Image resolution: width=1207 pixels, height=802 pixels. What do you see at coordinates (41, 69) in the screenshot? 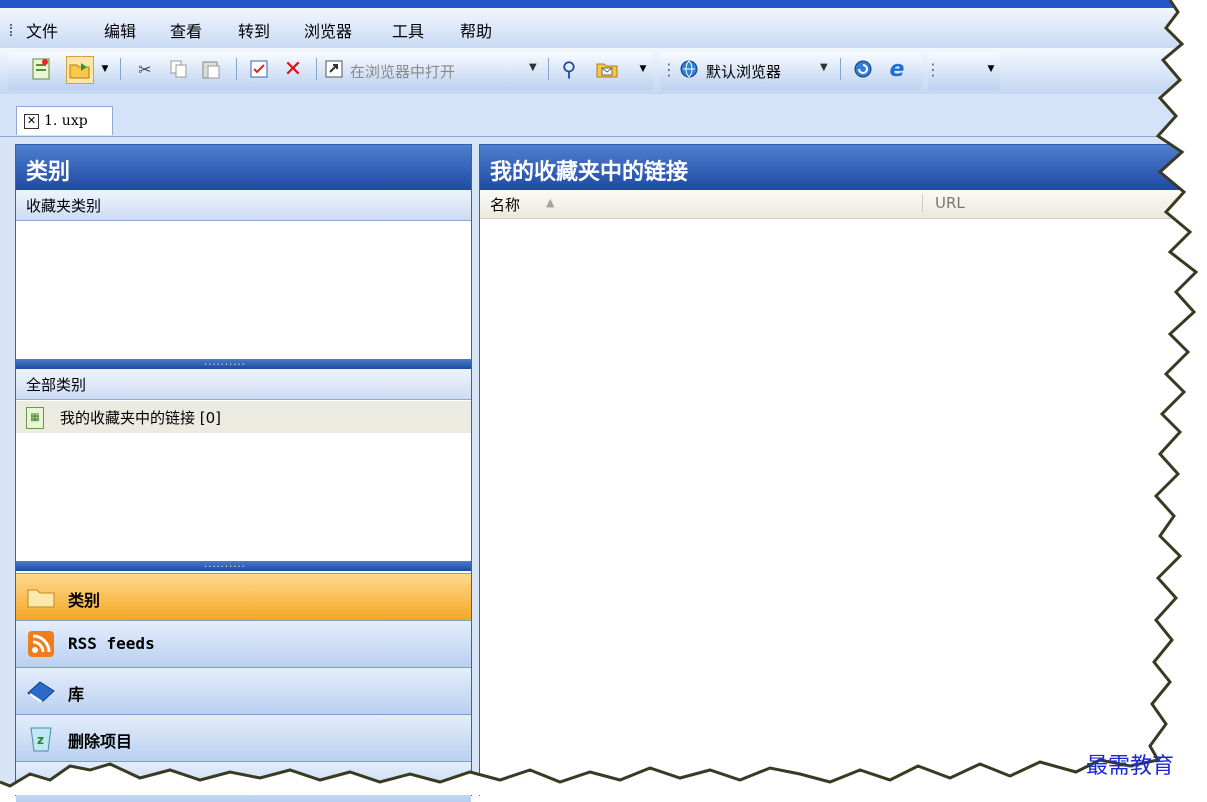
I see `new-icon` at bounding box center [41, 69].